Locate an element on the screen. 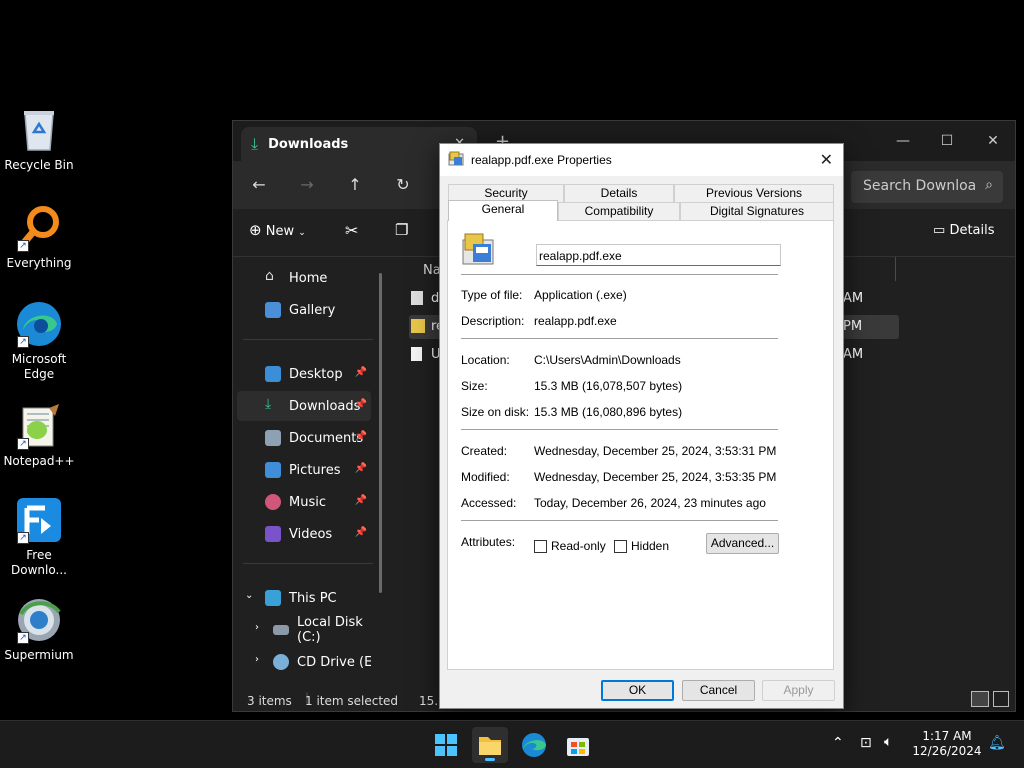 The height and width of the screenshot is (768, 1024). hidden-checkbox: Hidden is located at coordinates (641, 546).